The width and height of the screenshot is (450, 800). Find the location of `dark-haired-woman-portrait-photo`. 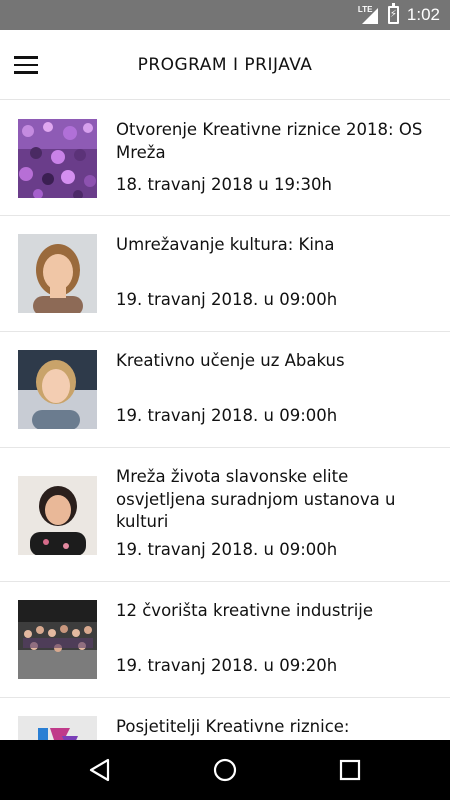

dark-haired-woman-portrait-photo is located at coordinates (57, 515).